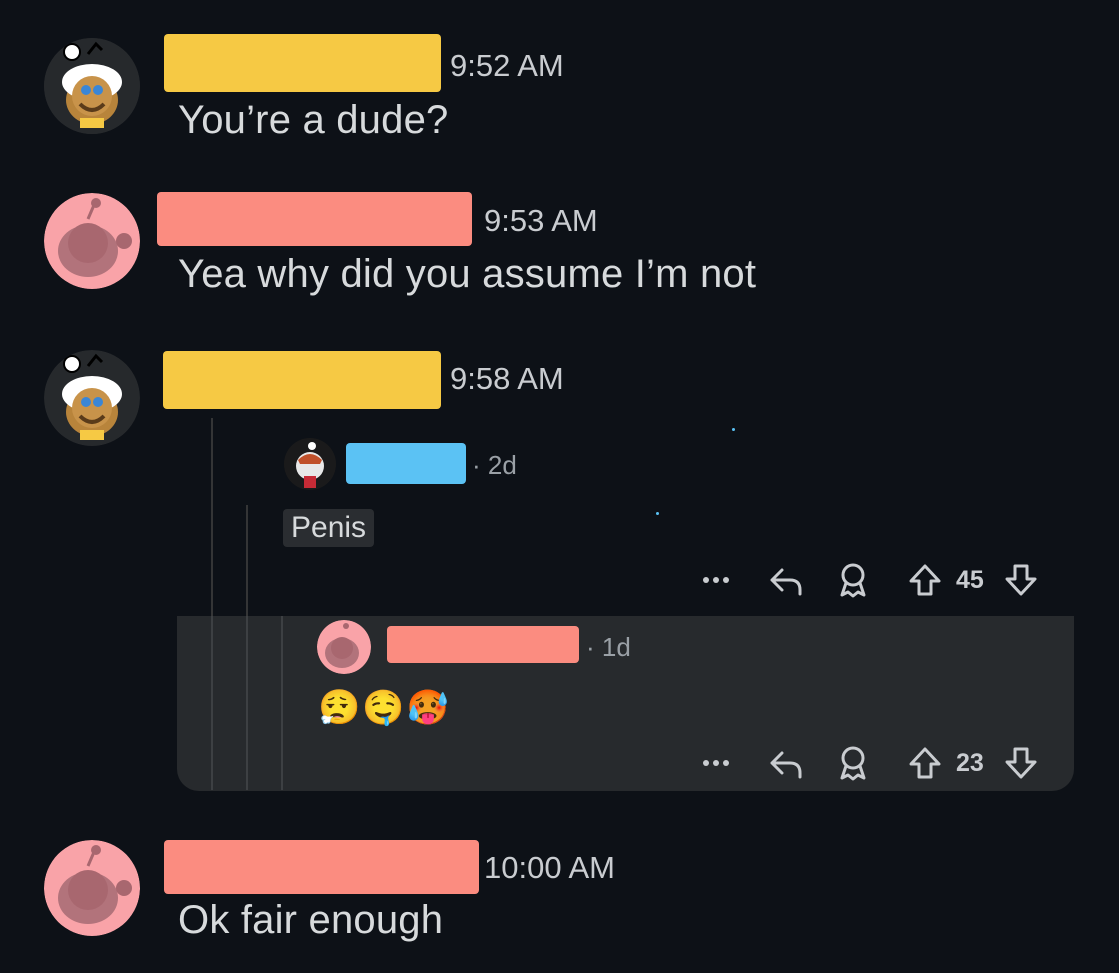  I want to click on message-timestamp: 10:00 AM, so click(549, 867).